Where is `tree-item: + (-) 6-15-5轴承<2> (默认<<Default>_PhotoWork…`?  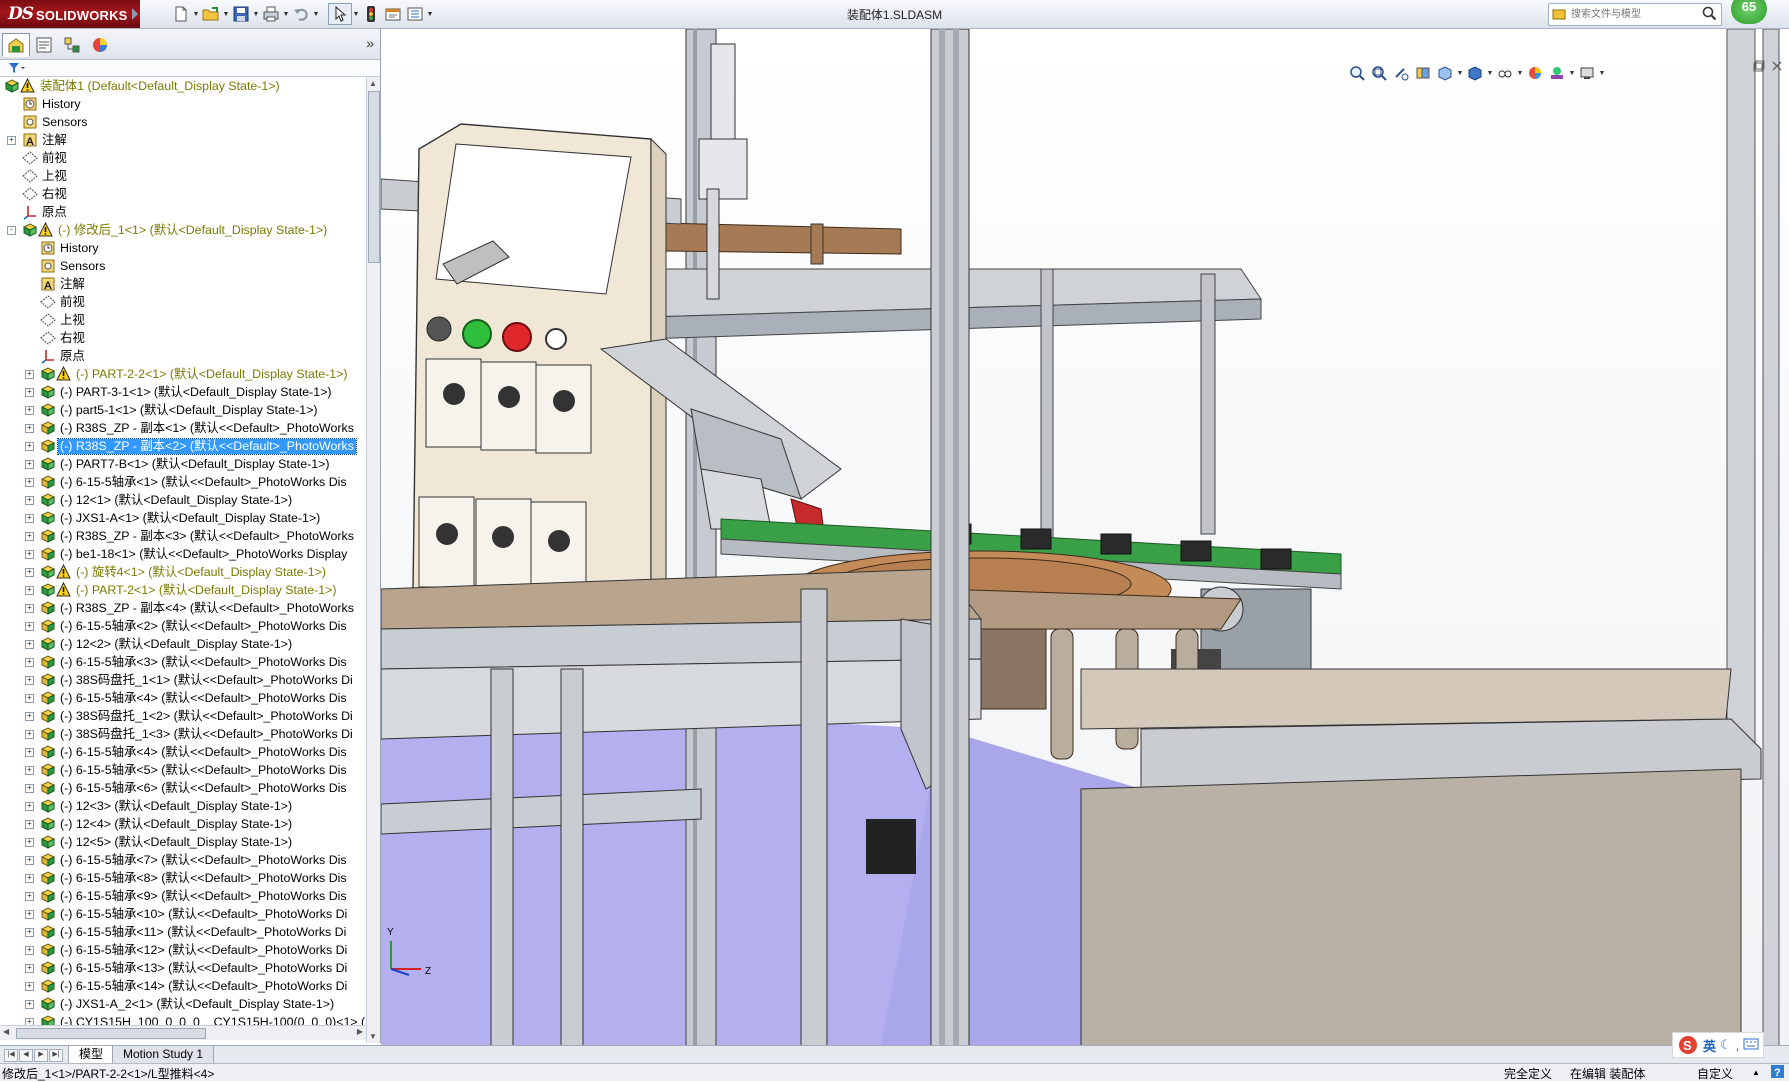
tree-item: + (-) 6-15-5轴承<2> (默认<<Default>_PhotoWork… is located at coordinates (183, 626).